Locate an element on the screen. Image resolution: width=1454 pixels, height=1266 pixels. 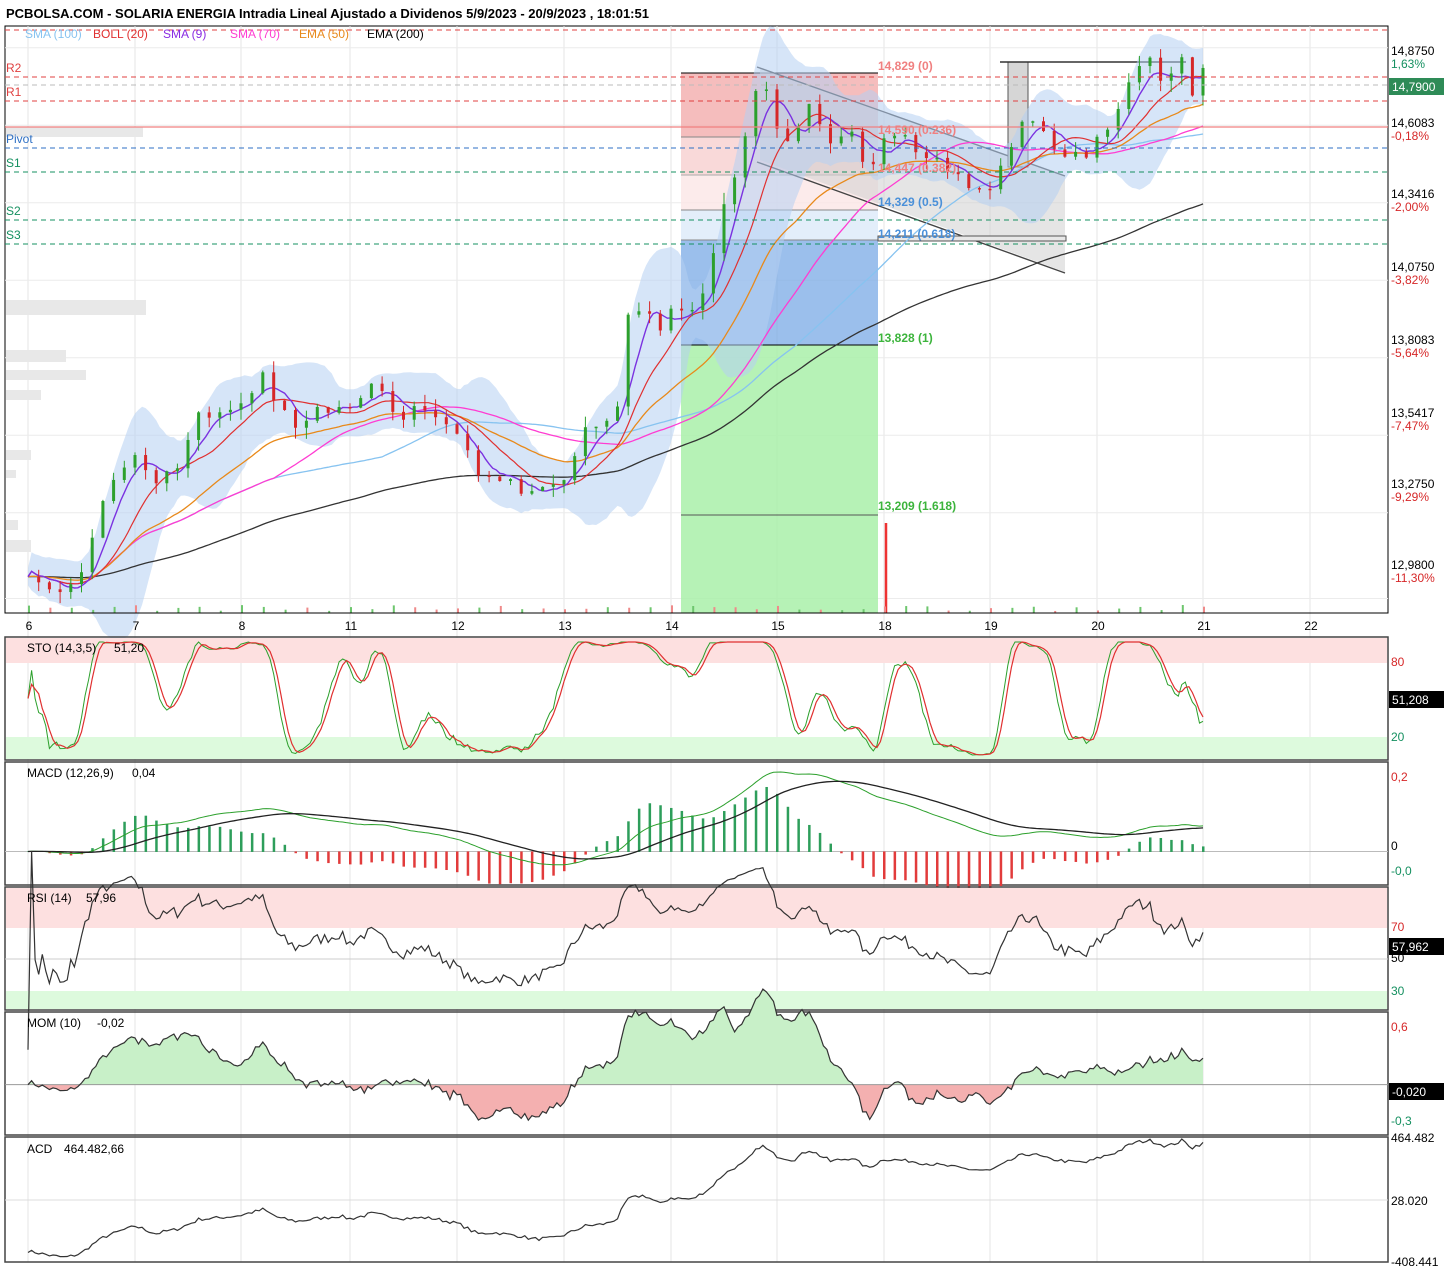
x-tick-label: 11 is located at coordinates (351, 626).